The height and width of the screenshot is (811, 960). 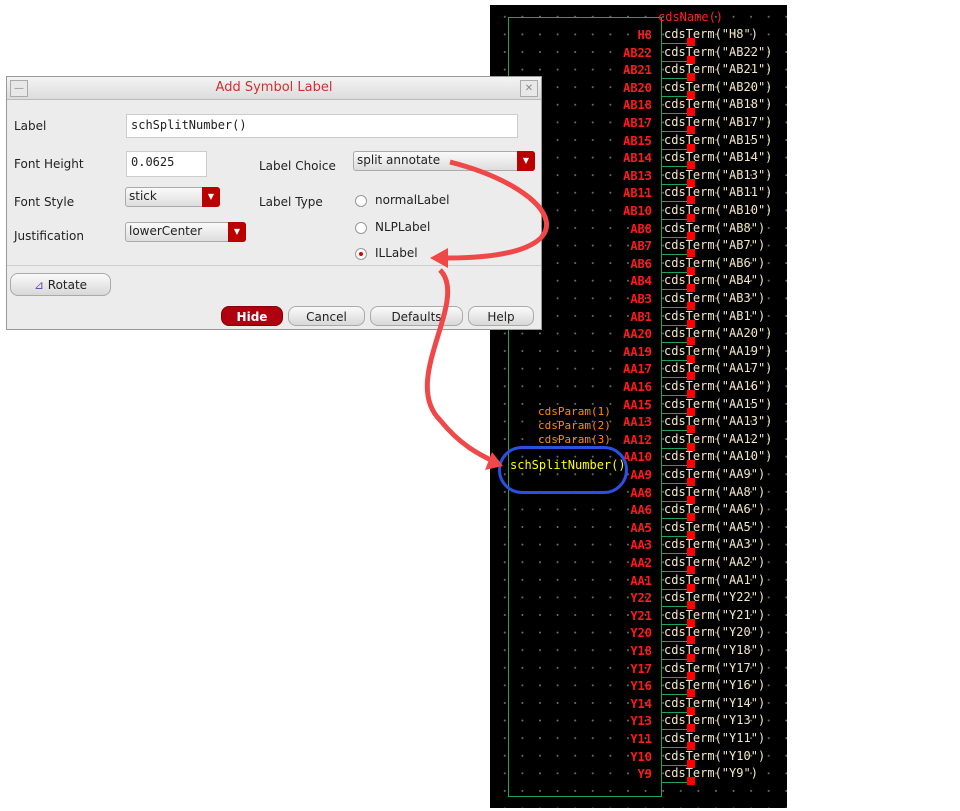 I want to click on pin-row: AA17 cdsTerm("AA17"), so click(x=638, y=371).